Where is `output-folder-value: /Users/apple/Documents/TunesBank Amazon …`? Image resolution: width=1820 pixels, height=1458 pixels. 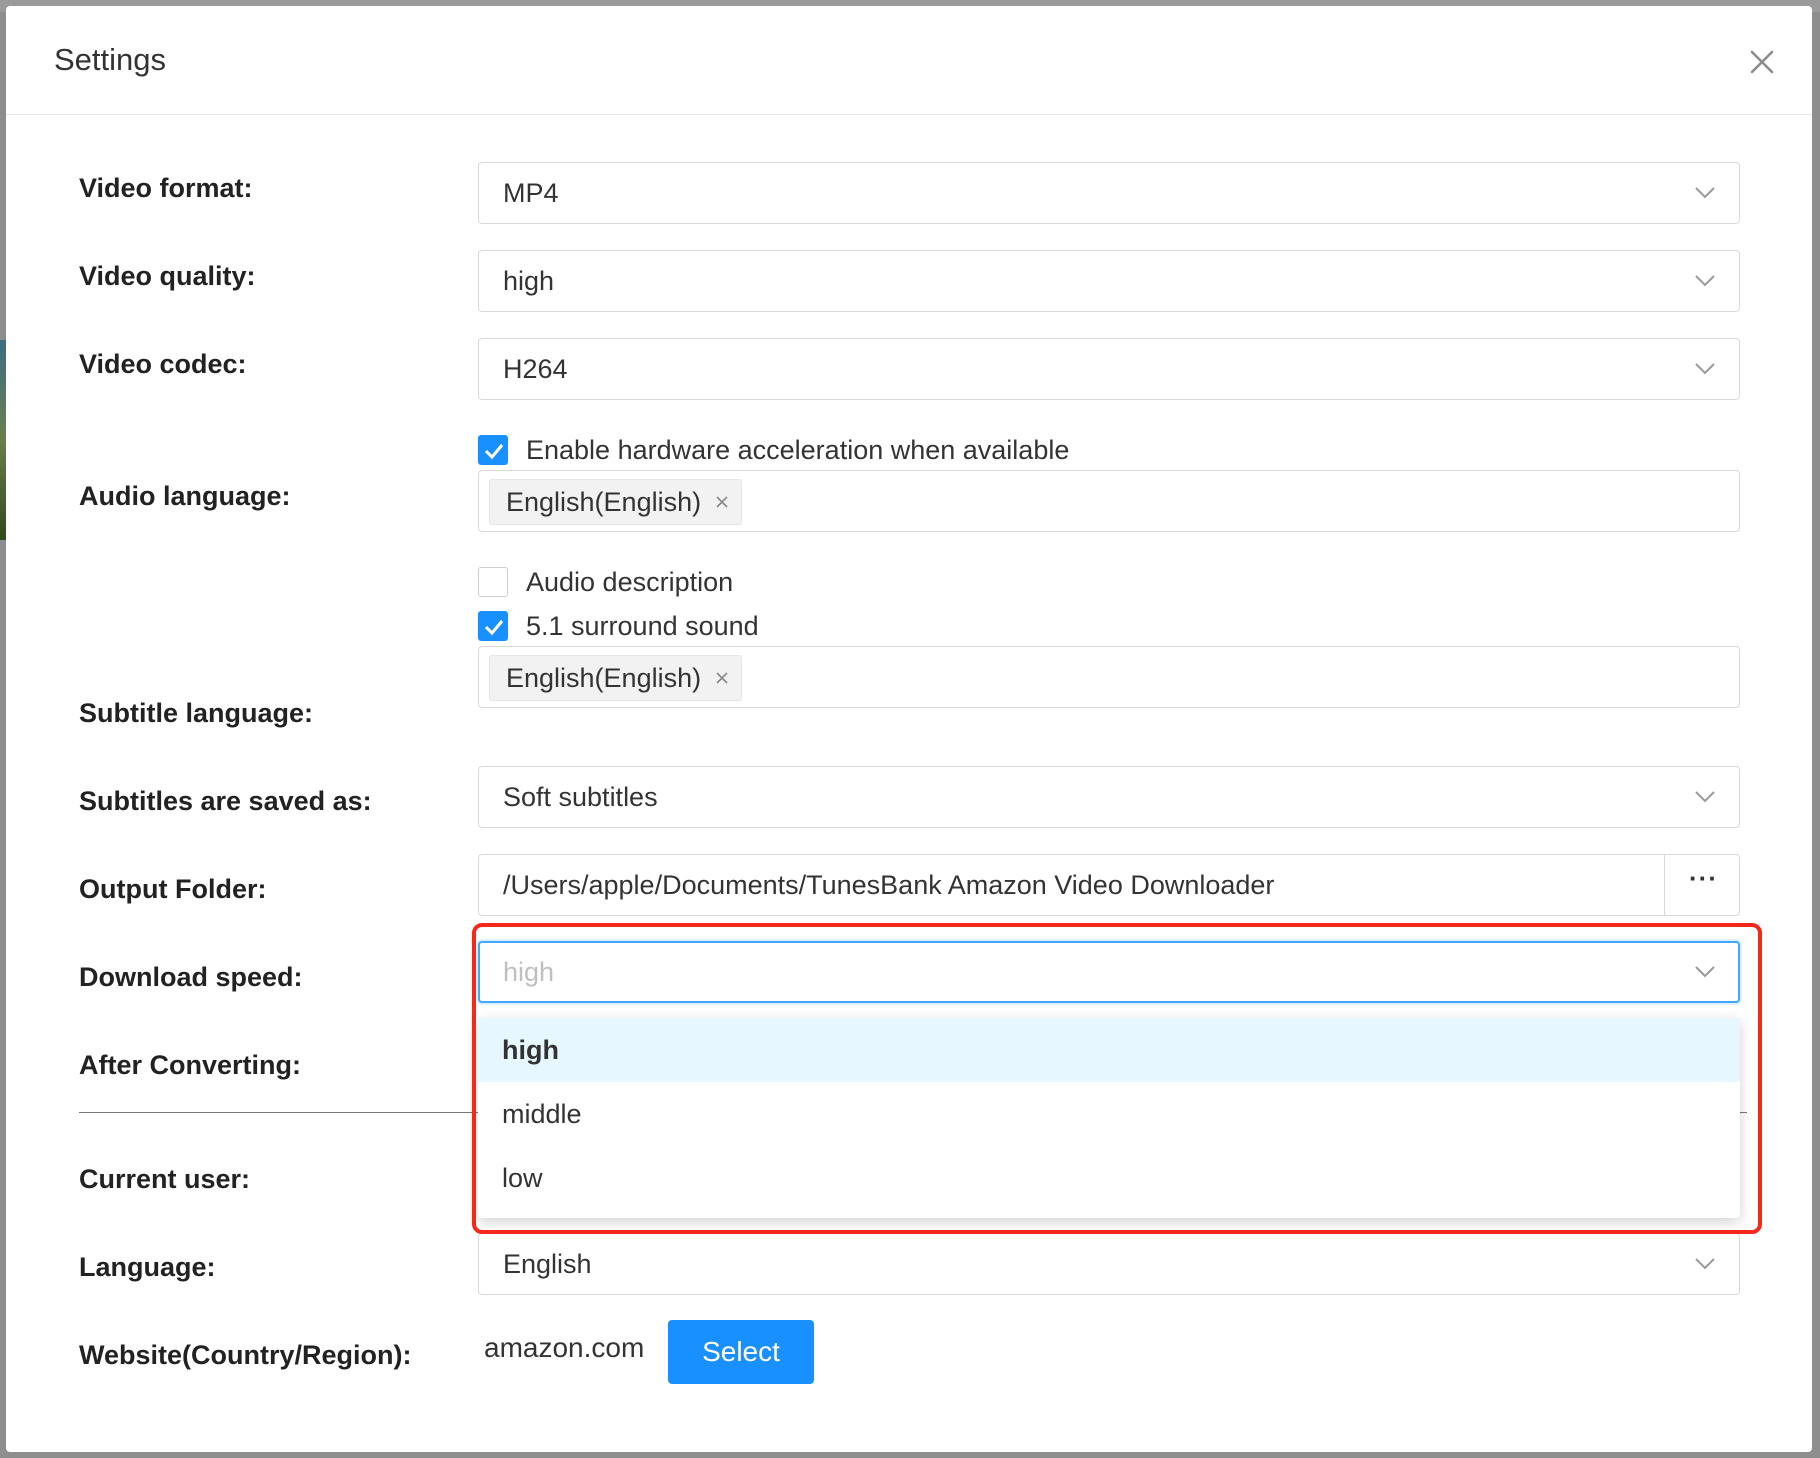
output-folder-value: /Users/apple/Documents/TunesBank Amazon … is located at coordinates (889, 885).